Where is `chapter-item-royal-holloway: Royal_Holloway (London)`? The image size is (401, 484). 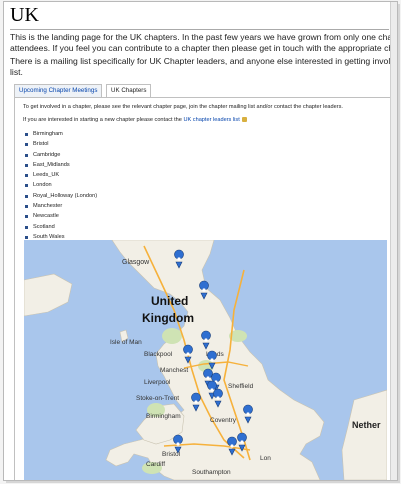 chapter-item-royal-holloway: Royal_Holloway (London) is located at coordinates (60, 196).